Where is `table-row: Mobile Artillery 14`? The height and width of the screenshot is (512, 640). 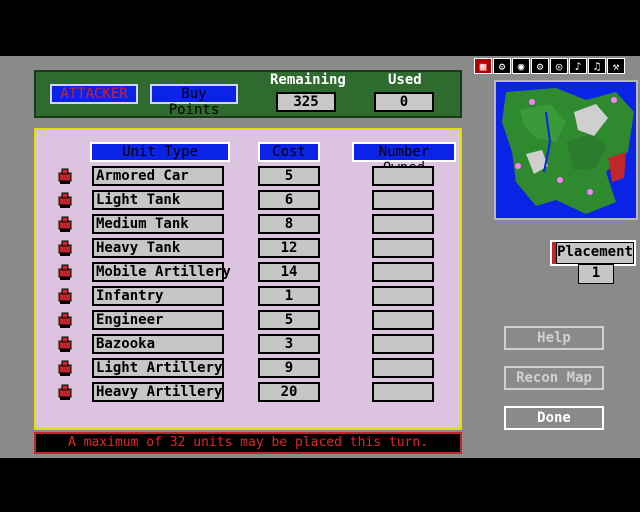
table-row: Mobile Artillery 14 is located at coordinates (250, 273).